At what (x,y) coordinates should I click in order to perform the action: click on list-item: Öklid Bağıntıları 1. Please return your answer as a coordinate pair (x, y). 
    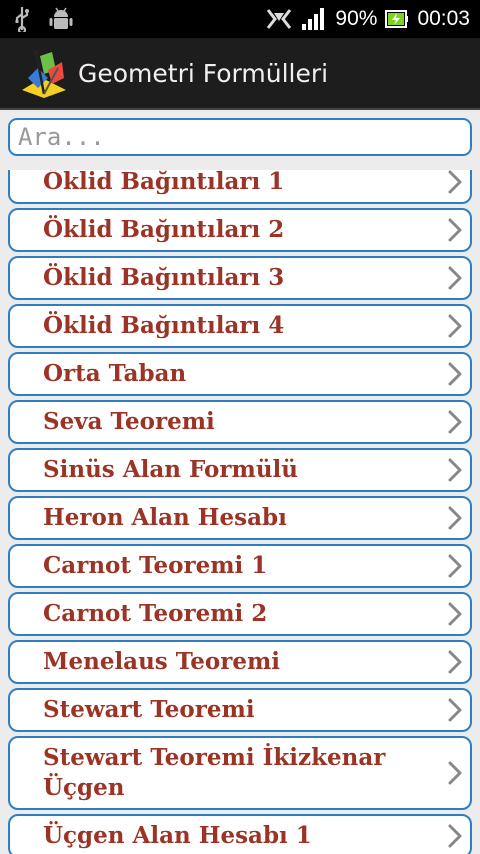
    Looking at the image, I should click on (240, 187).